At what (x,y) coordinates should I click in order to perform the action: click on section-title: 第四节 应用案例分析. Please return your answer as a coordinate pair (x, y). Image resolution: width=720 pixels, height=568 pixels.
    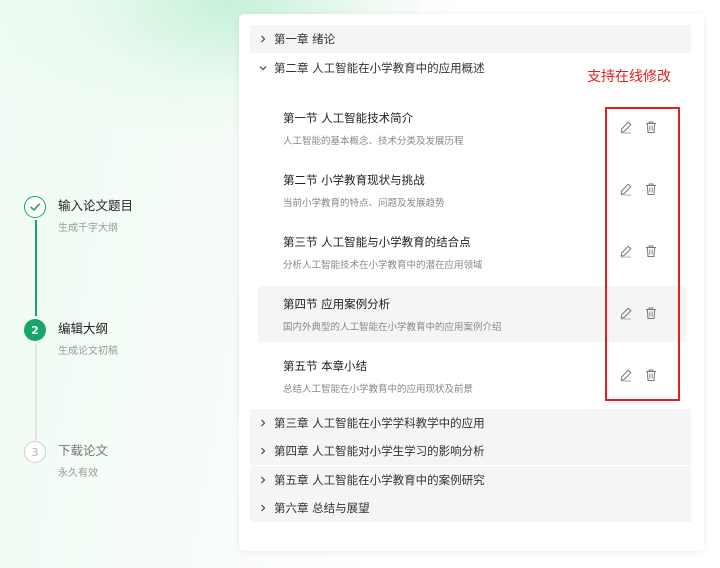
    Looking at the image, I should click on (337, 304).